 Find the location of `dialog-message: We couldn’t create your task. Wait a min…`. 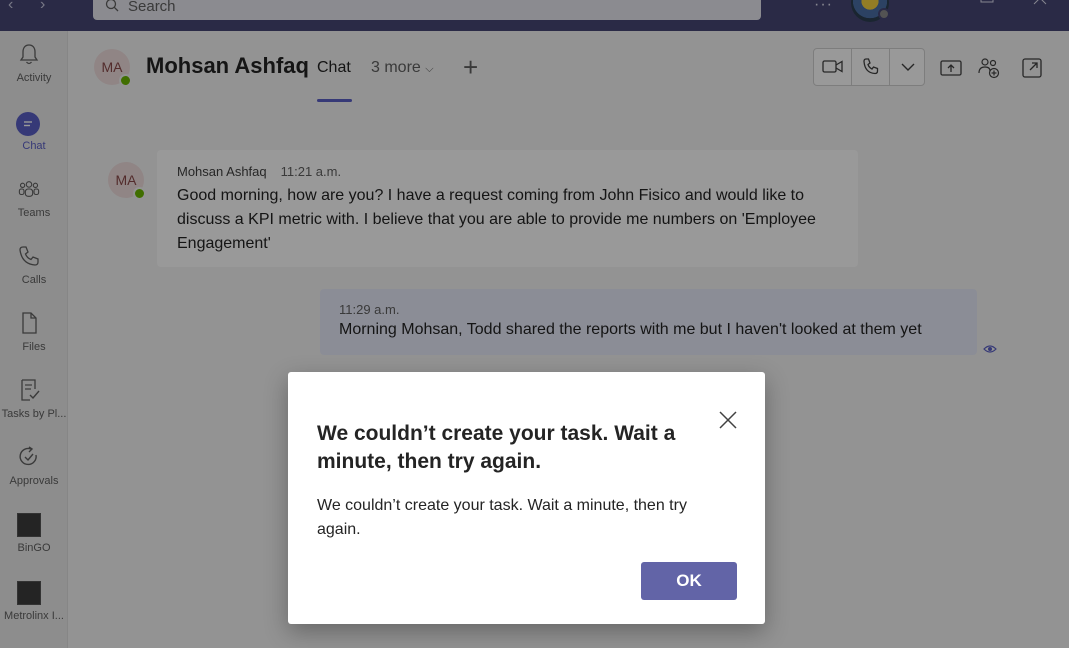

dialog-message: We couldn’t create your task. Wait a min… is located at coordinates (502, 517).